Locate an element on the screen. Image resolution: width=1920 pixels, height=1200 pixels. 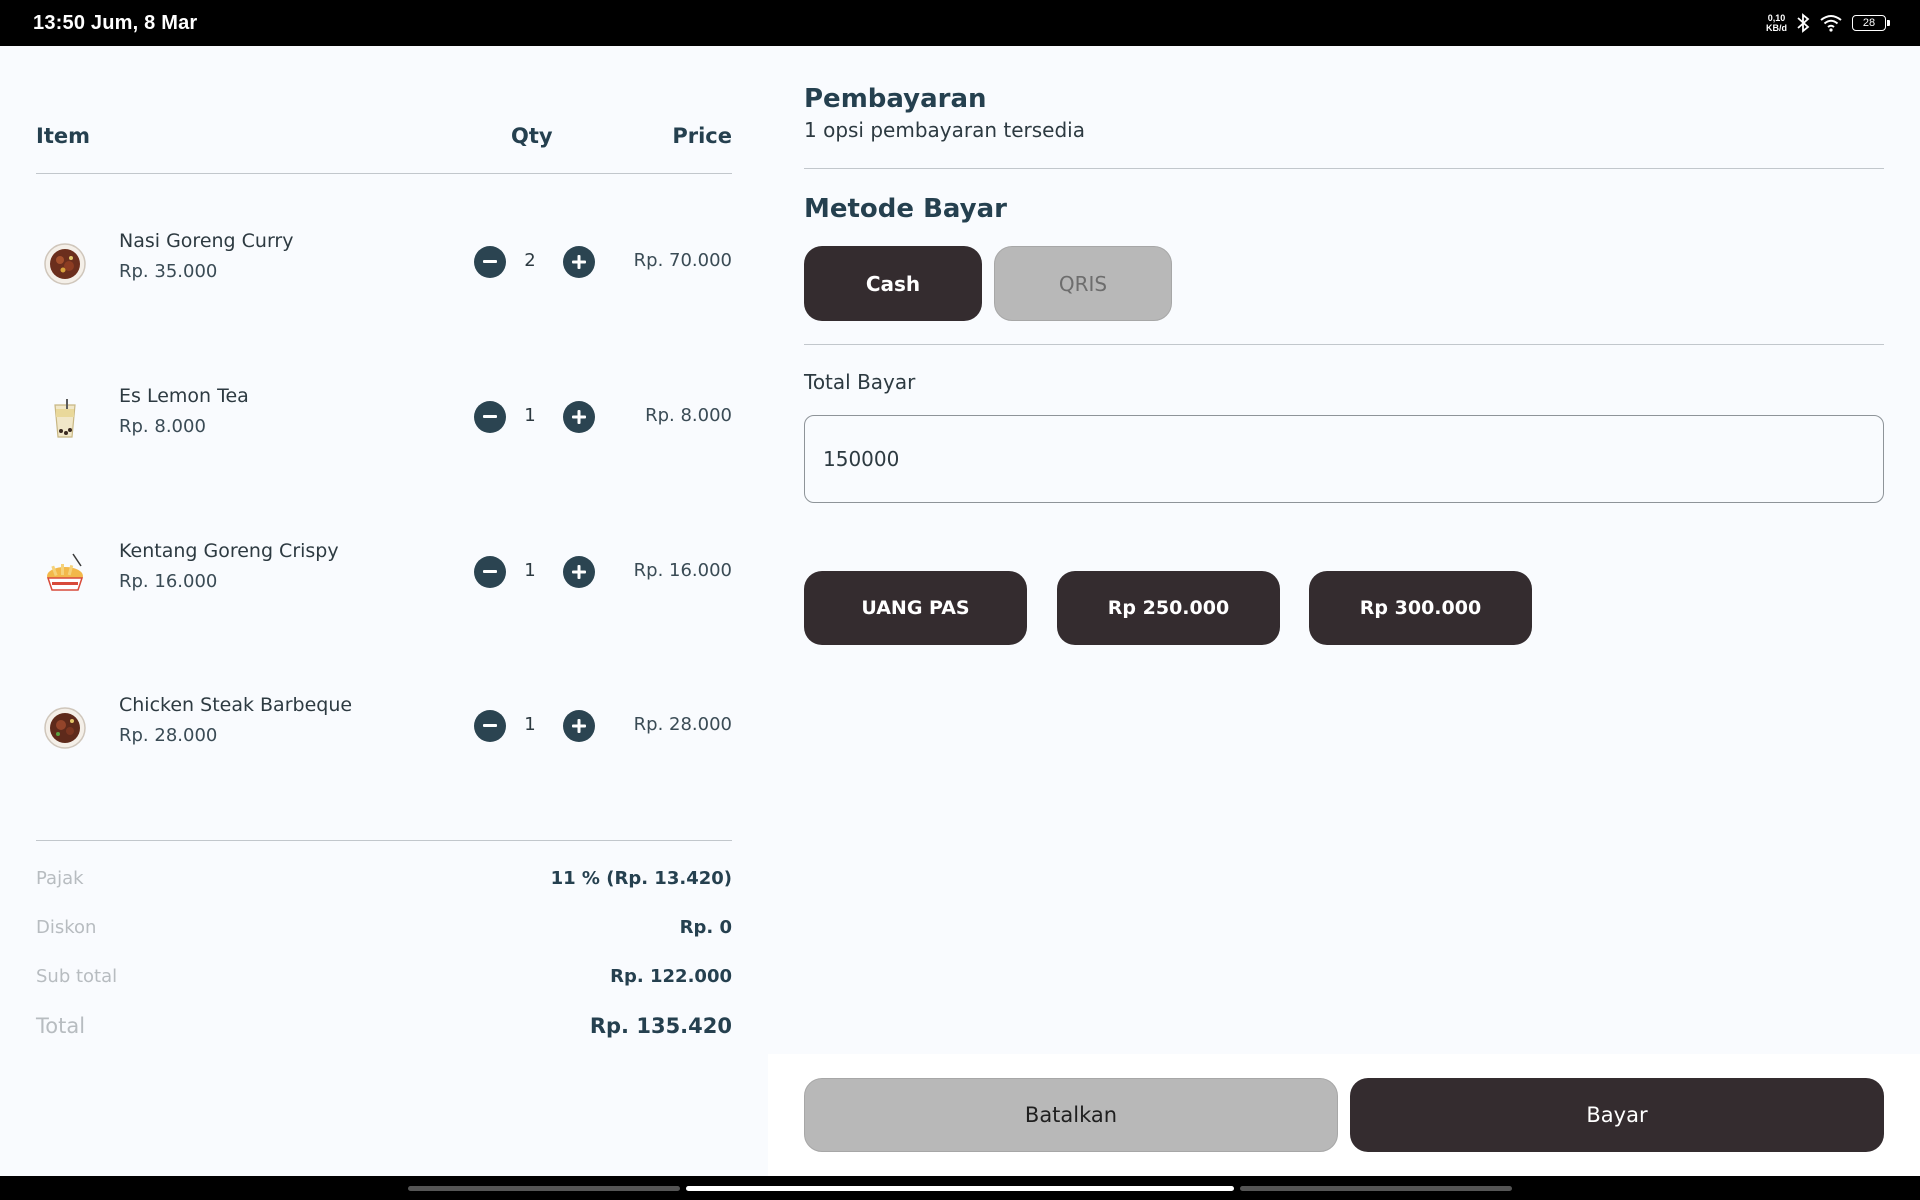
item-unit-price: Rp. 28.000 is located at coordinates (168, 735).